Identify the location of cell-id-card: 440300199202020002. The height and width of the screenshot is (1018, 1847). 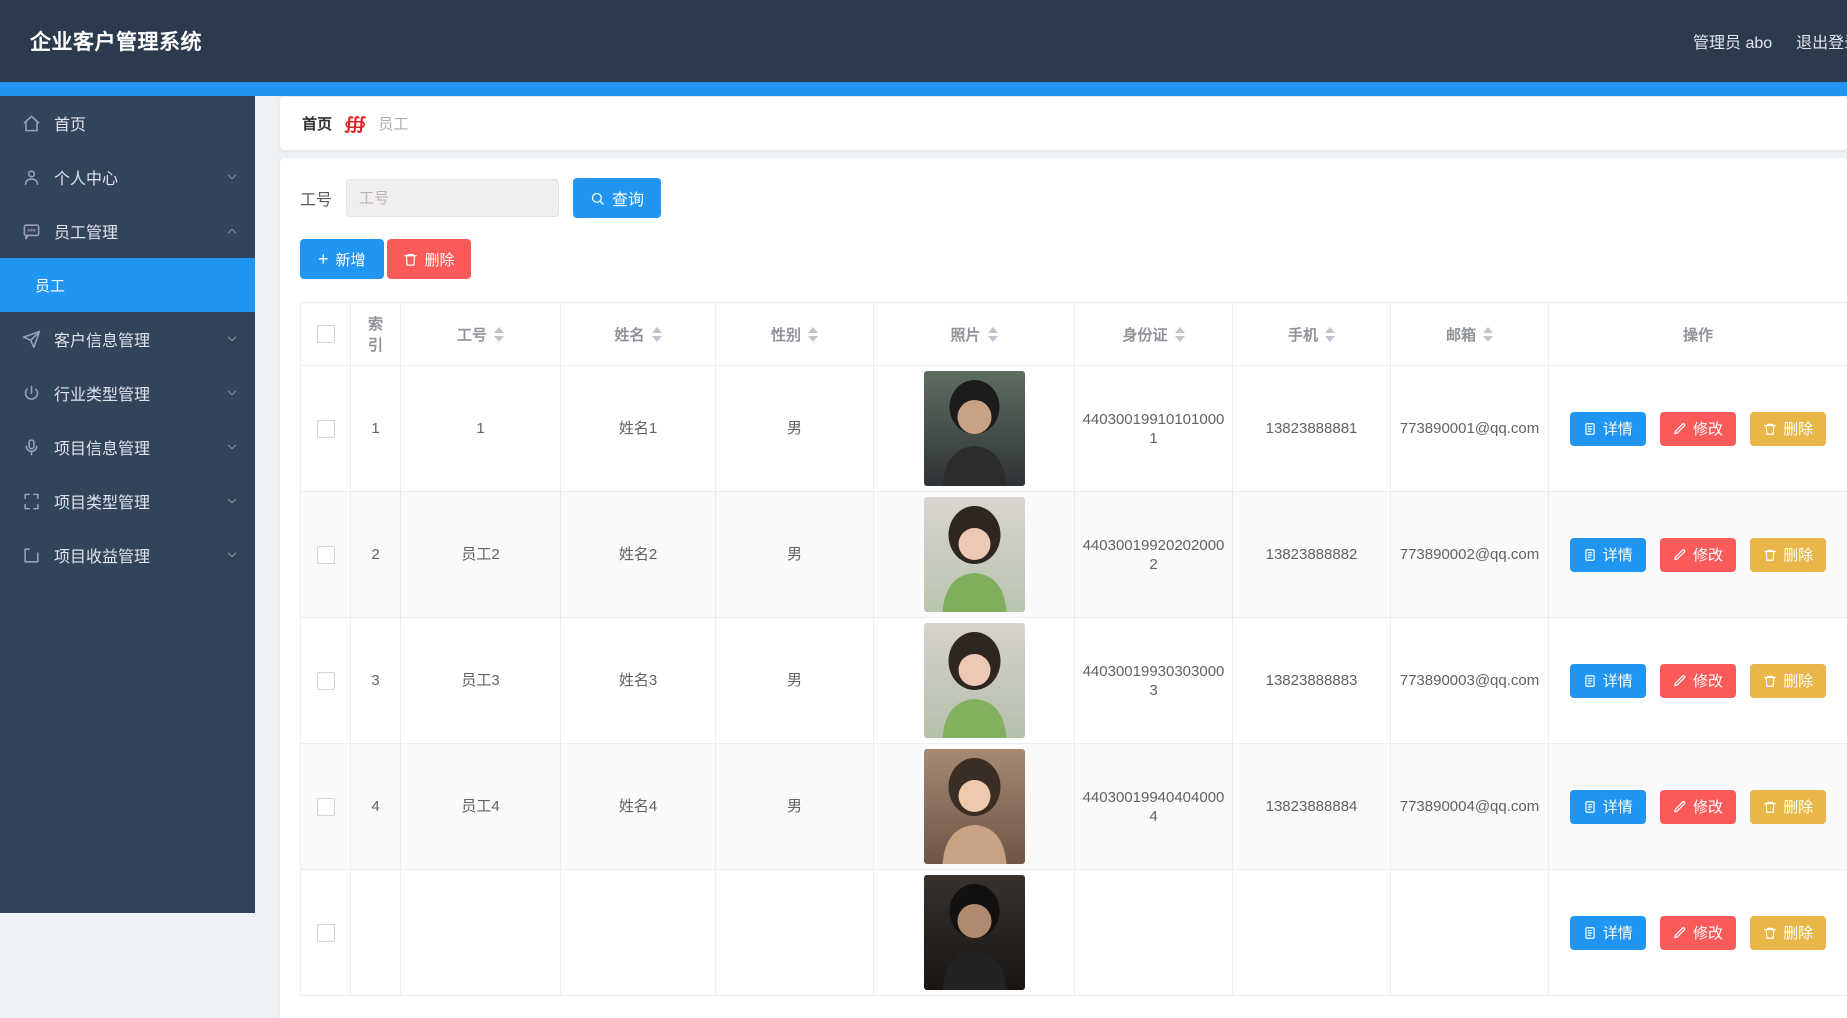
(1154, 555).